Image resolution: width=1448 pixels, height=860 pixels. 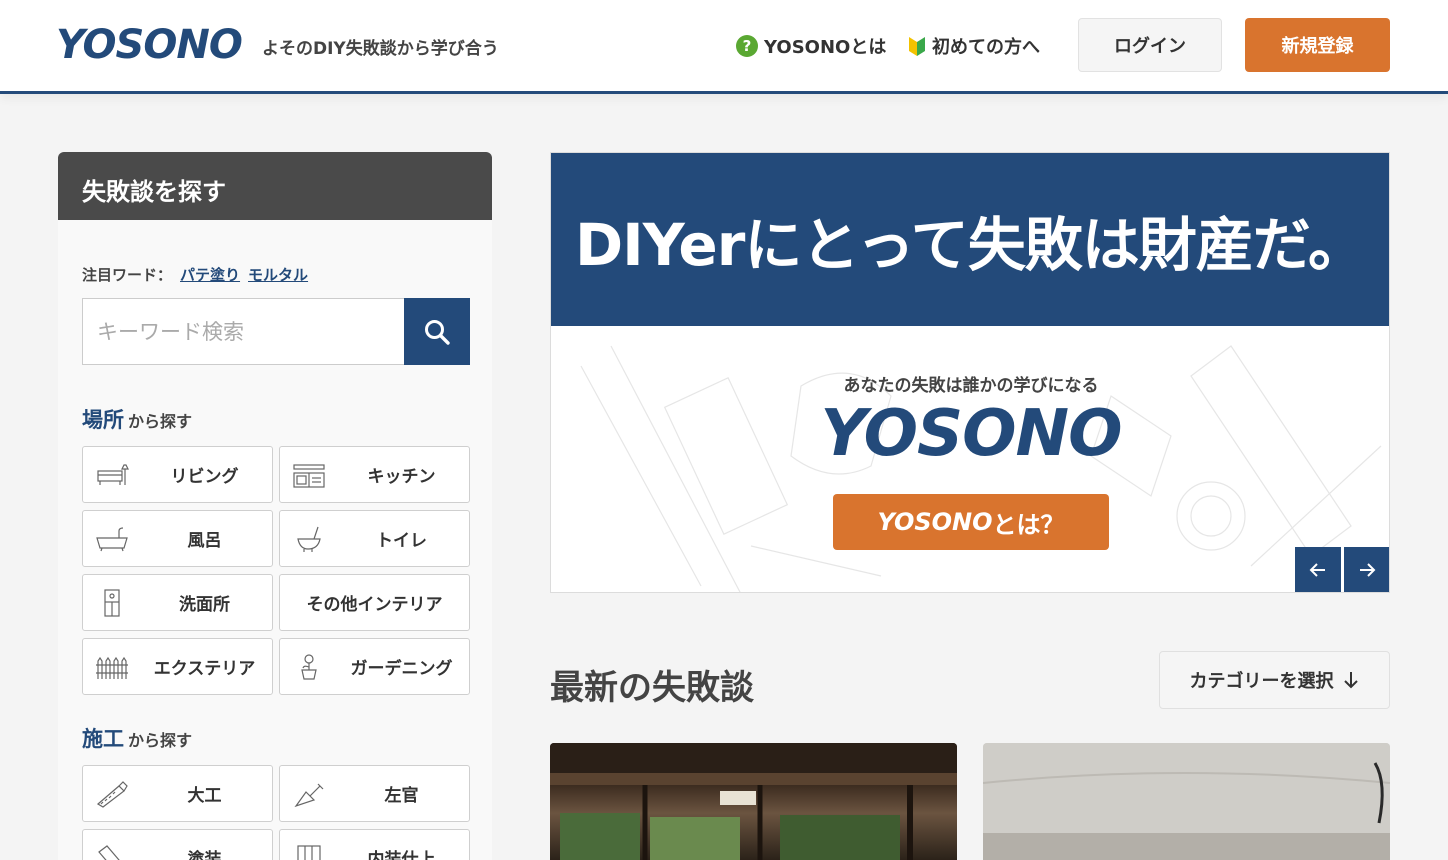 What do you see at coordinates (747, 46) in the screenshot?
I see `question-icon: ?` at bounding box center [747, 46].